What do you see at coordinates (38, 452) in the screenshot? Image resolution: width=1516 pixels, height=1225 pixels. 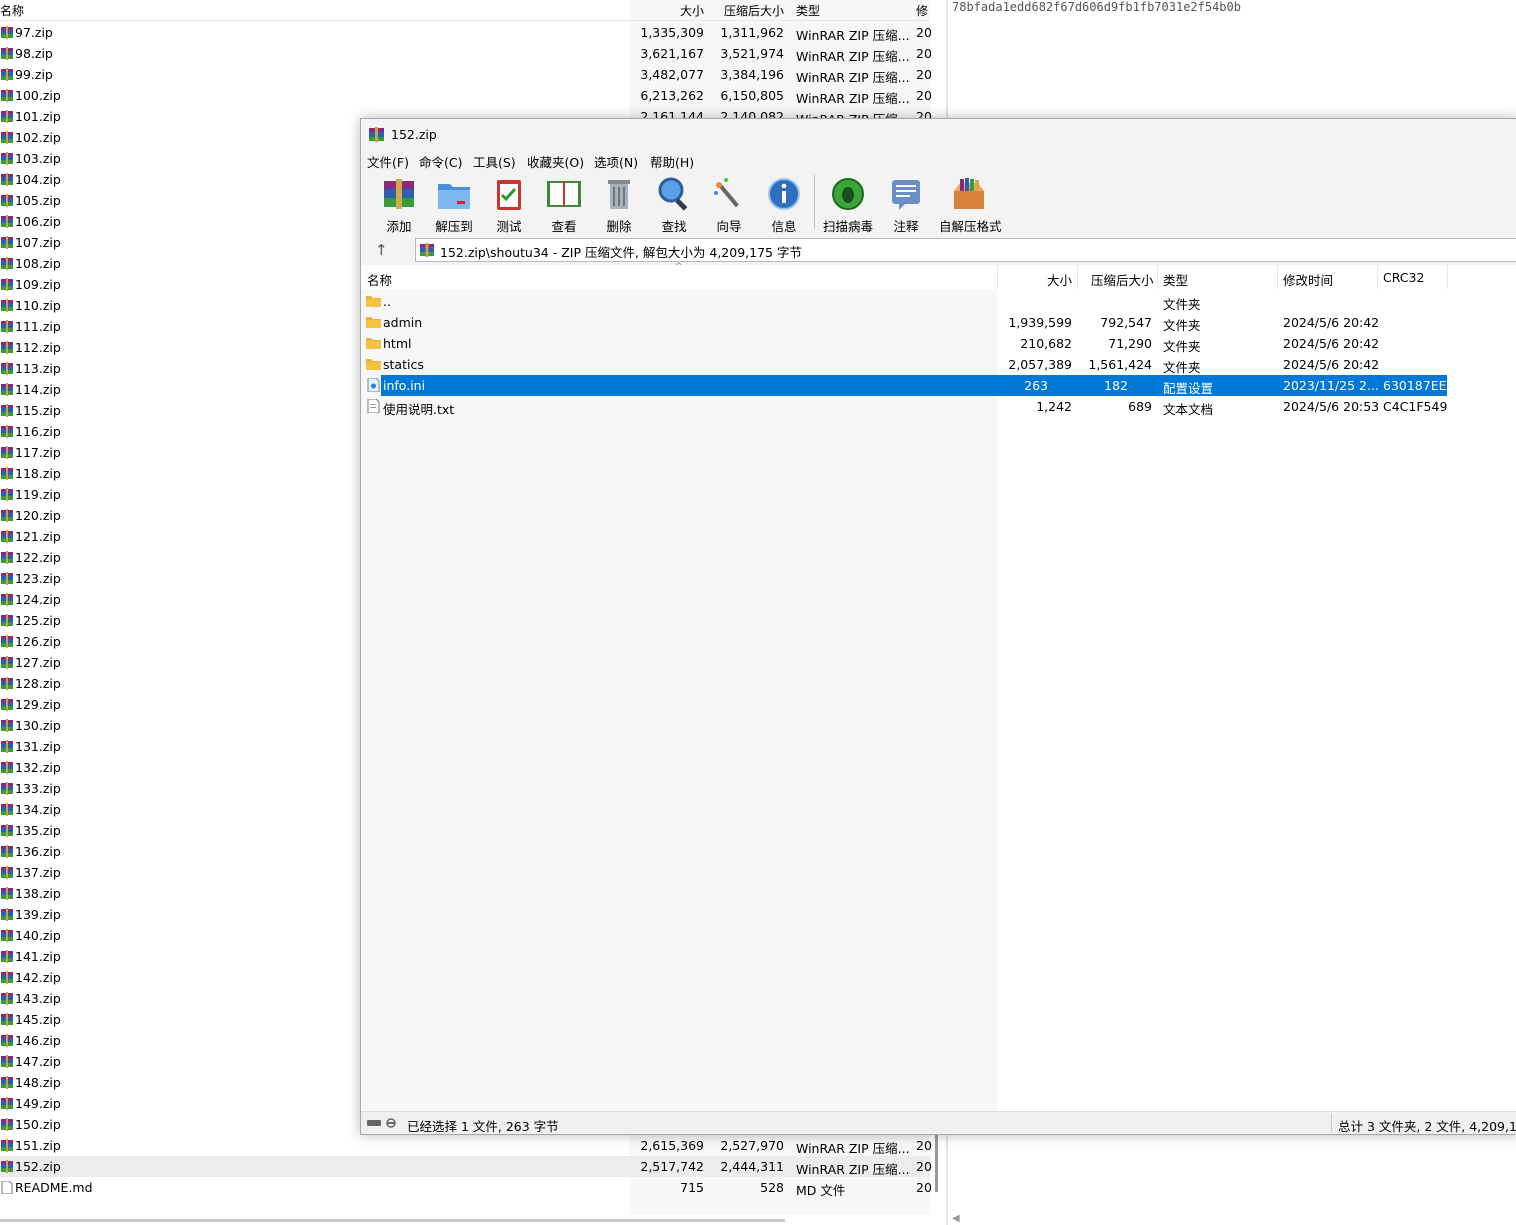 I see `background-file-name: 117.zip` at bounding box center [38, 452].